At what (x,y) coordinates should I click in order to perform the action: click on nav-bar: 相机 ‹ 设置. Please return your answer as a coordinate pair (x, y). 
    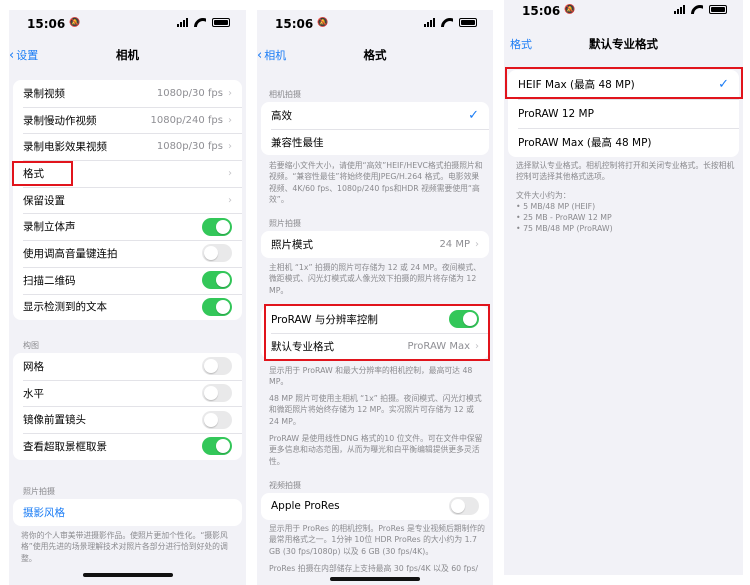
    Looking at the image, I should click on (127, 59).